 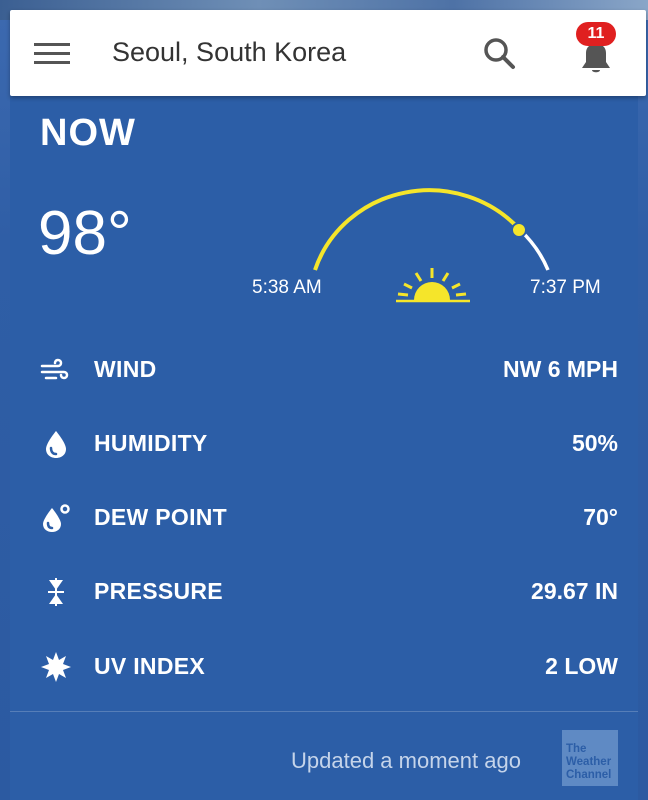 I want to click on app-bar: Seoul, South Korea, so click(x=328, y=53).